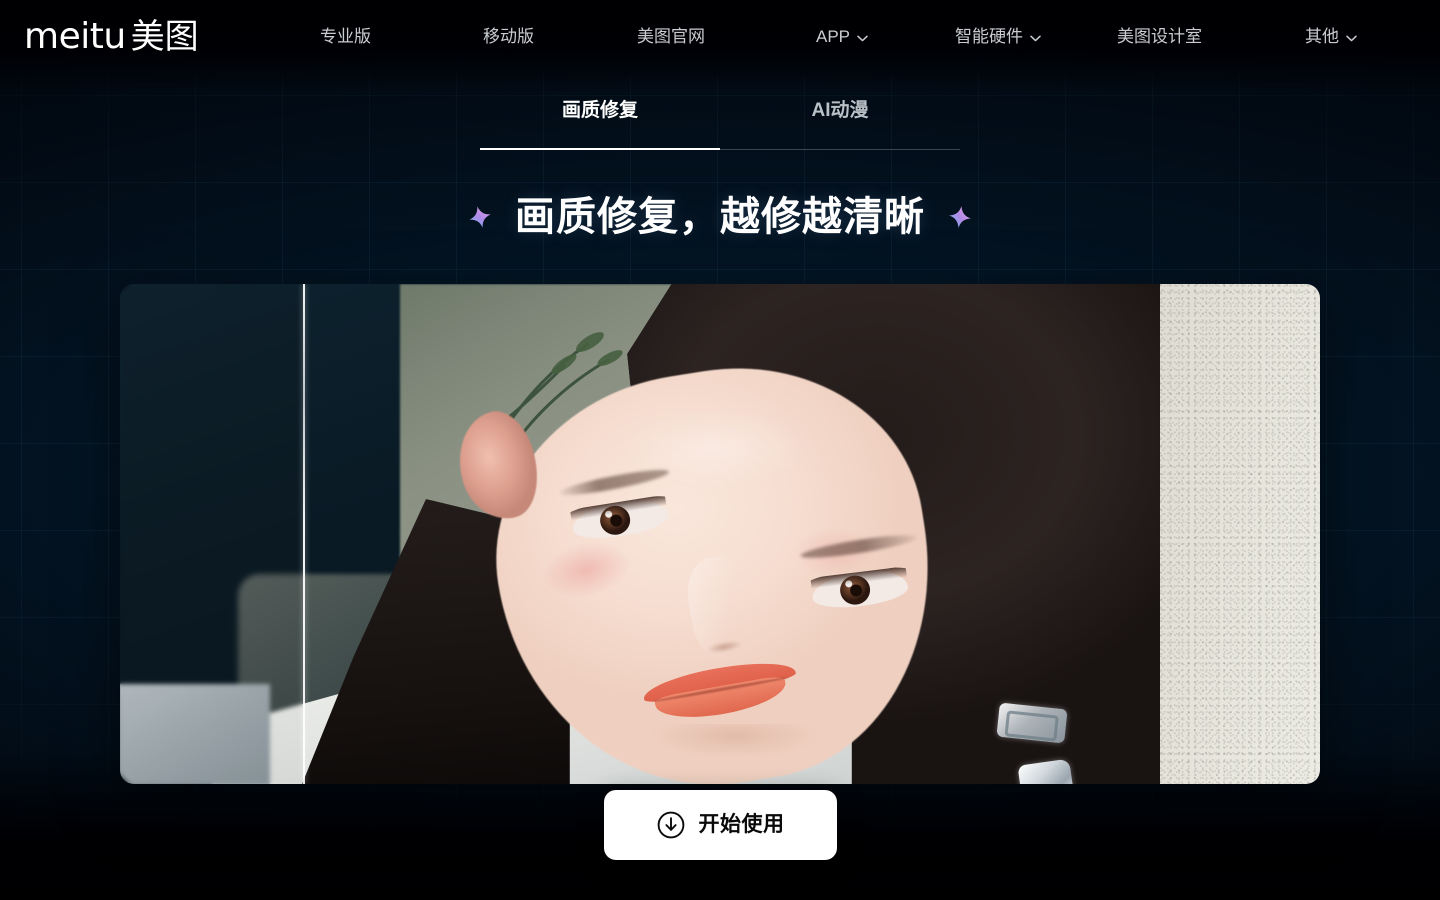 Image resolution: width=1440 pixels, height=900 pixels. I want to click on nav-item-label: 美图官网, so click(671, 36).